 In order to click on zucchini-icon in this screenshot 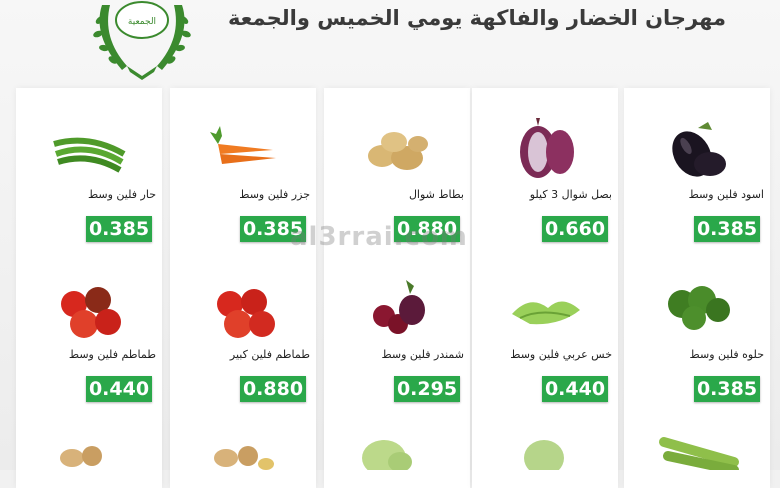, I will do `click(699, 453)`.